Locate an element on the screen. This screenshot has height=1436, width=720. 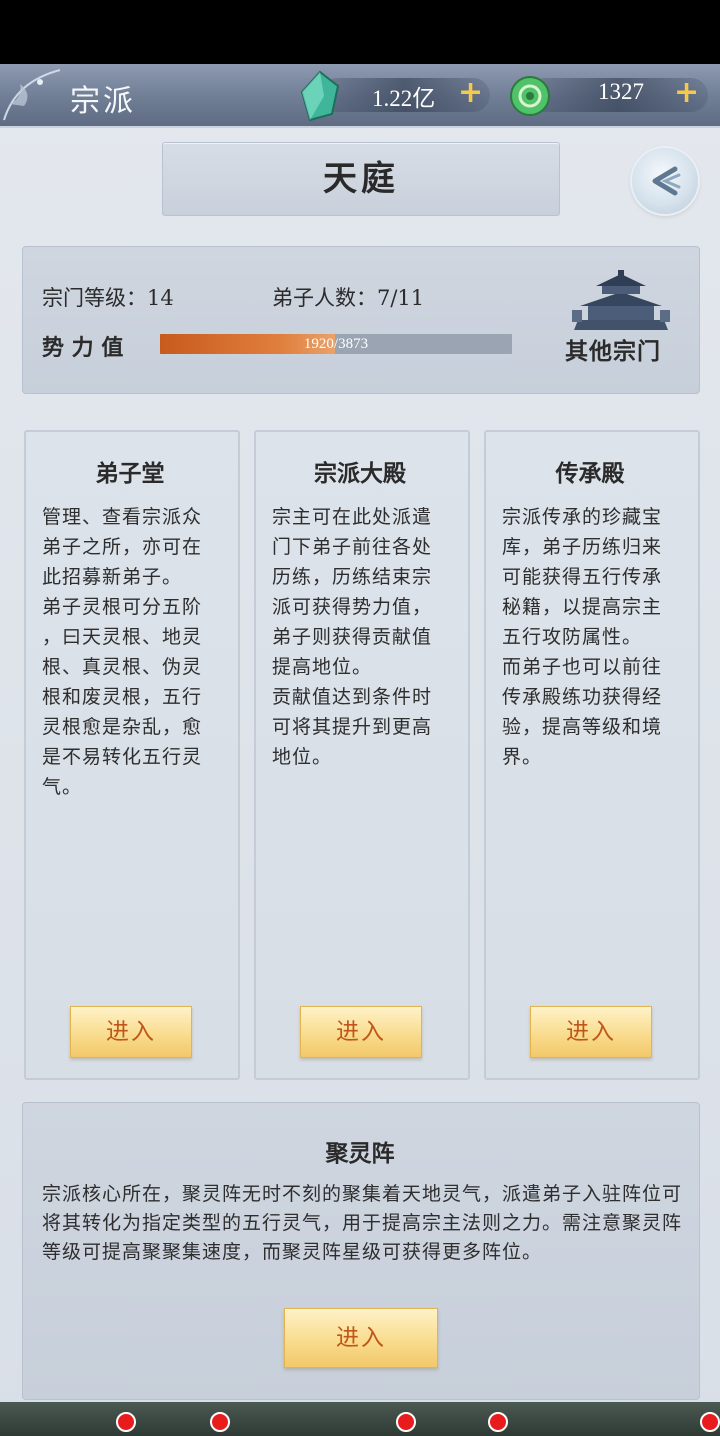
inheritance-hall-title: 传承殿 is located at coordinates (590, 473).